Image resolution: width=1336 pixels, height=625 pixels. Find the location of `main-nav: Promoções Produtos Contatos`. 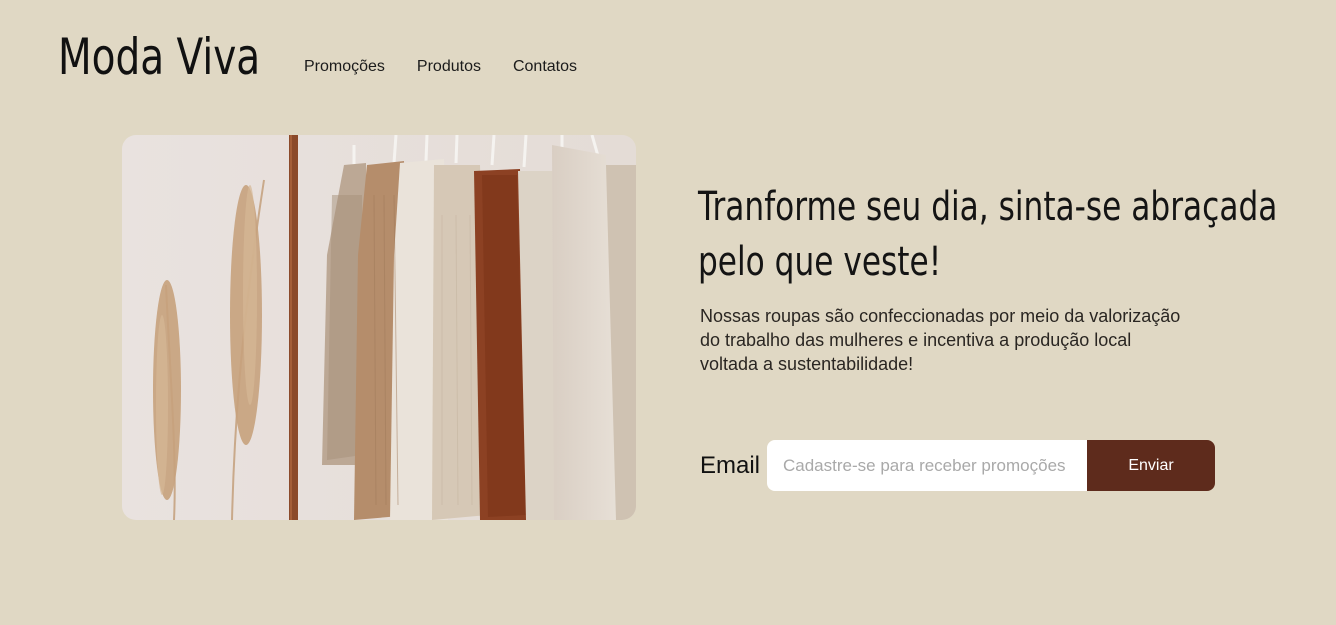

main-nav: Promoções Produtos Contatos is located at coordinates (440, 67).